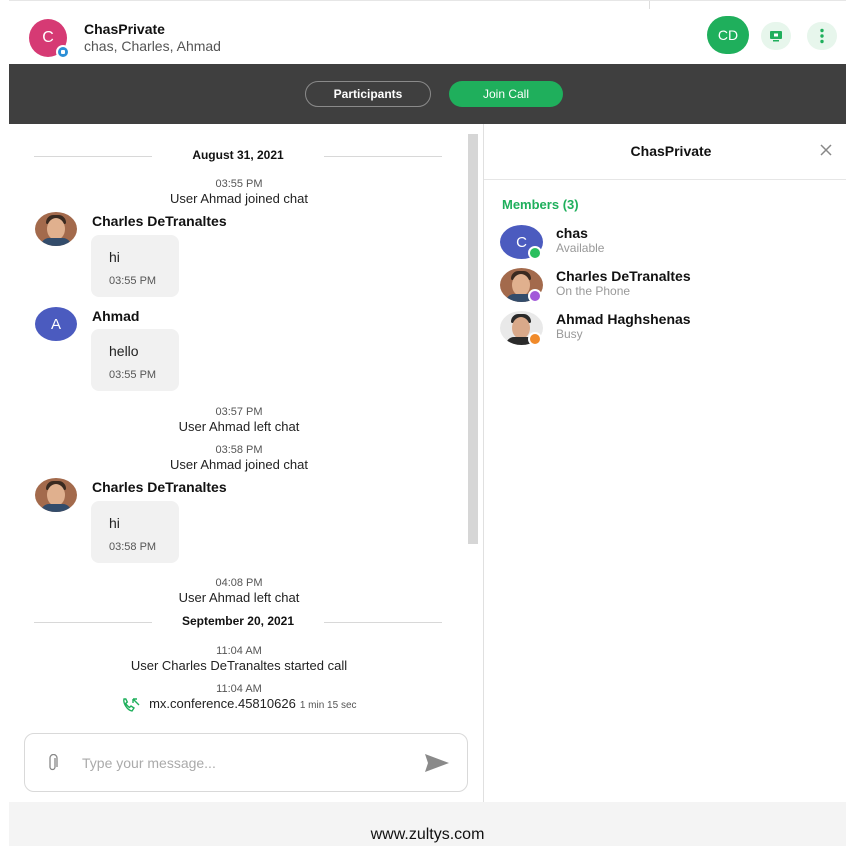  I want to click on group-chat-badge-icon, so click(63, 52).